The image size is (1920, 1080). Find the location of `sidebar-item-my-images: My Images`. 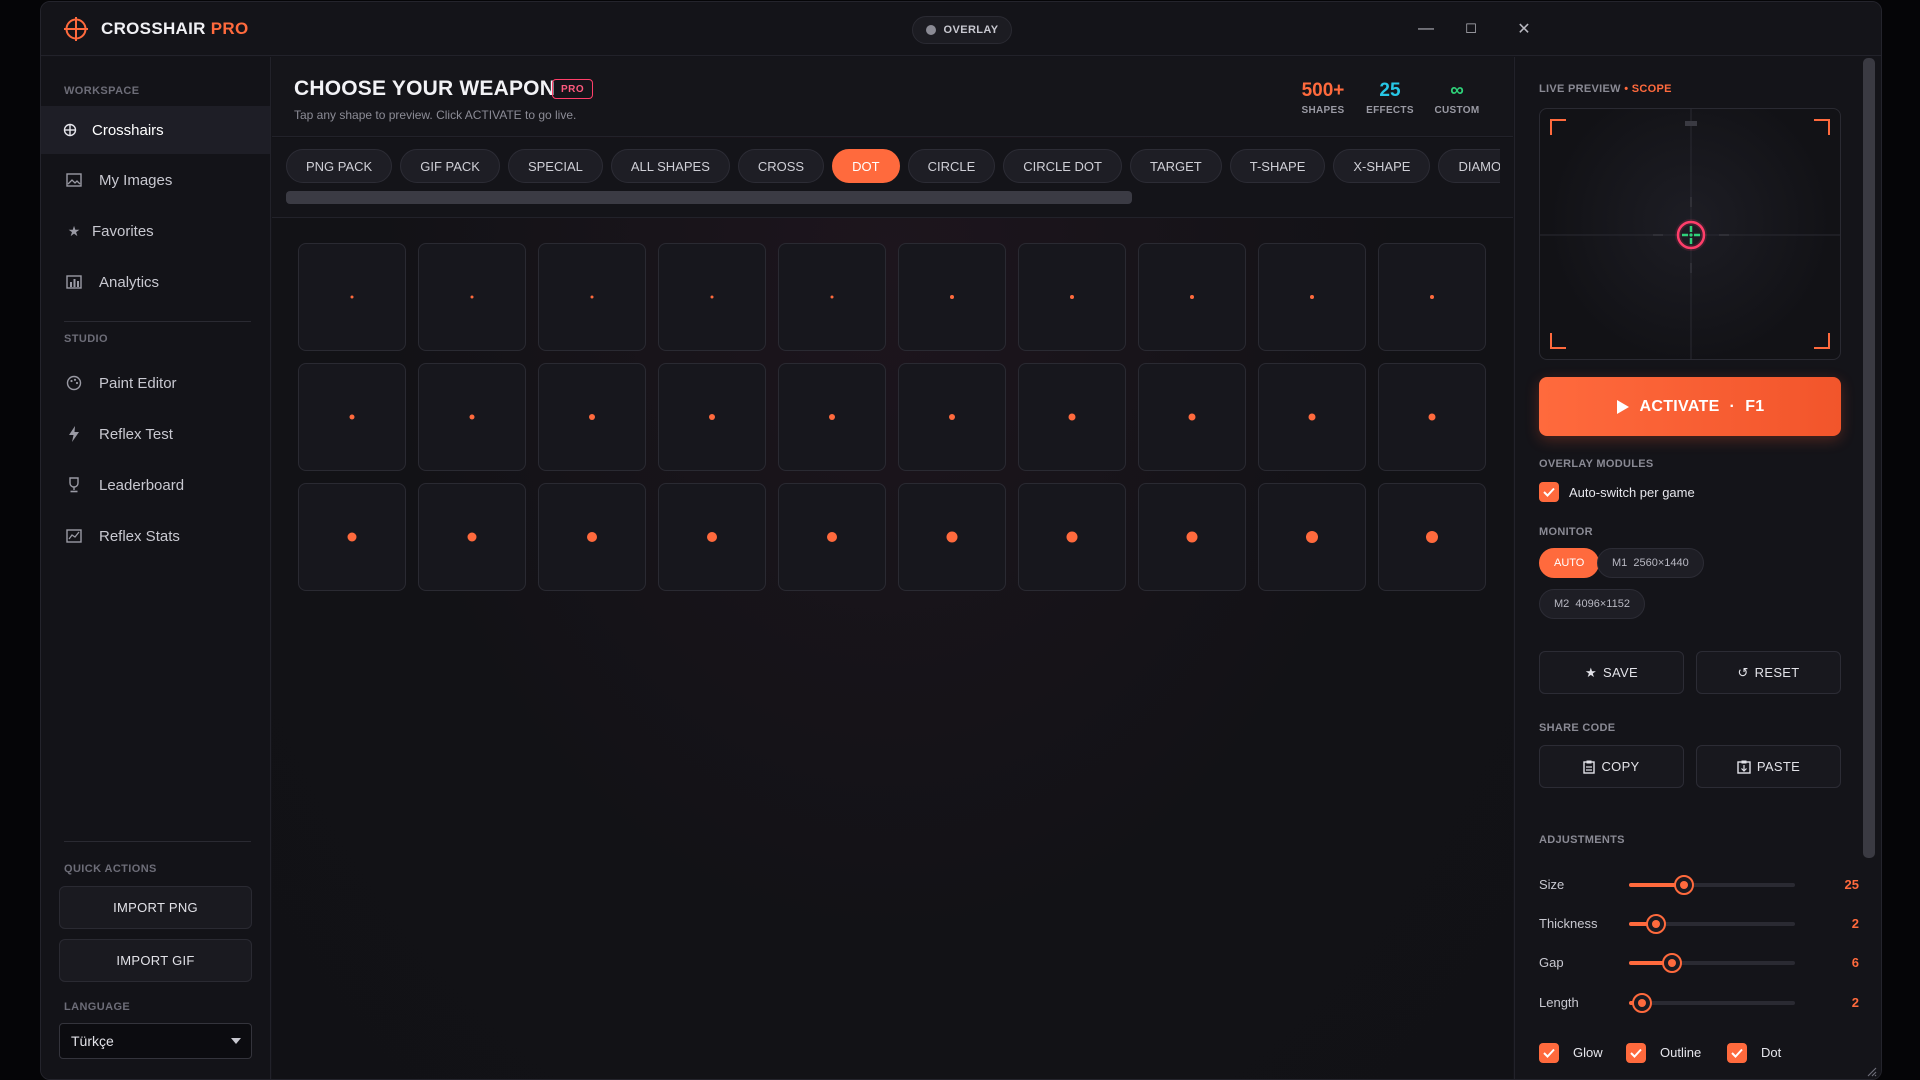

sidebar-item-my-images: My Images is located at coordinates (155, 180).